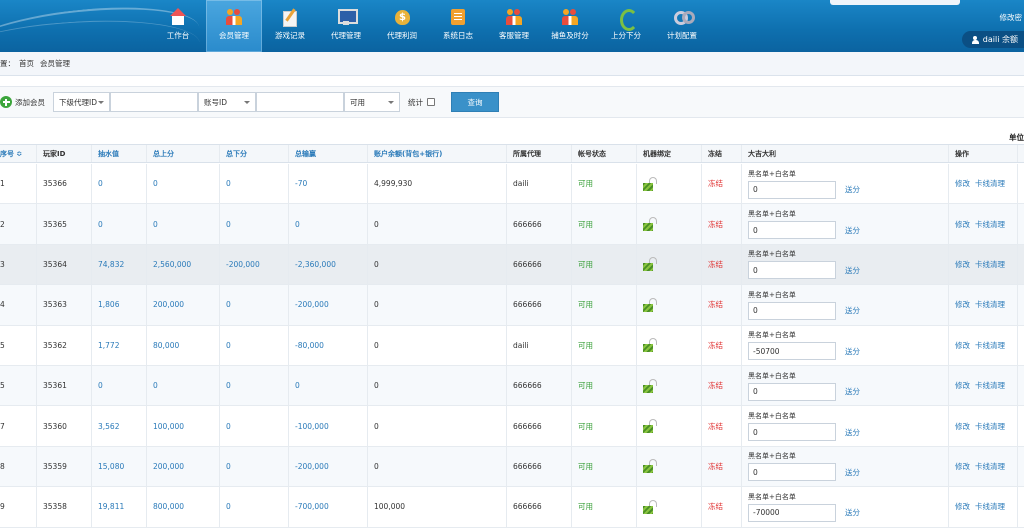  What do you see at coordinates (301, 183) in the screenshot?
I see `total-net: -70` at bounding box center [301, 183].